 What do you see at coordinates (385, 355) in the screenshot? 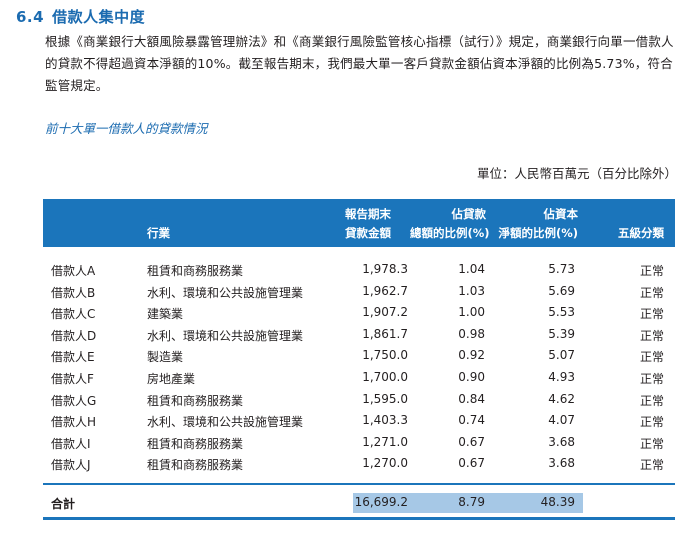
I see `loan-amount: 1,750.0` at bounding box center [385, 355].